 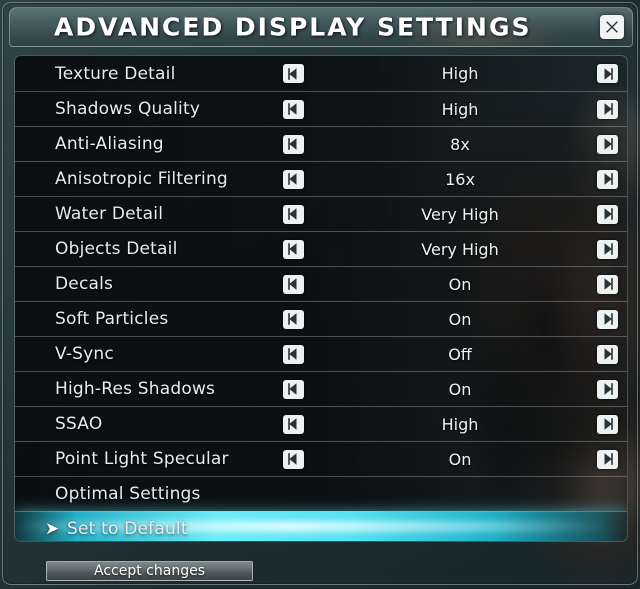 I want to click on accept-changes-button: Accept changes, so click(x=149, y=571).